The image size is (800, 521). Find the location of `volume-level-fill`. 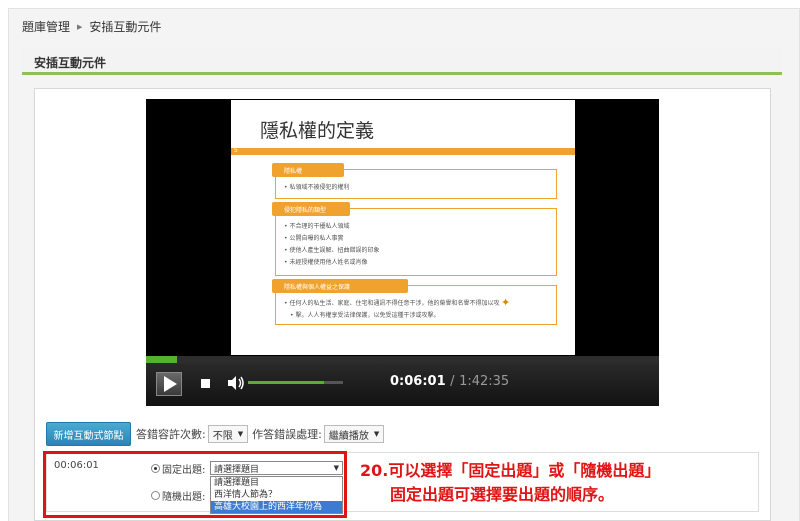

volume-level-fill is located at coordinates (286, 382).